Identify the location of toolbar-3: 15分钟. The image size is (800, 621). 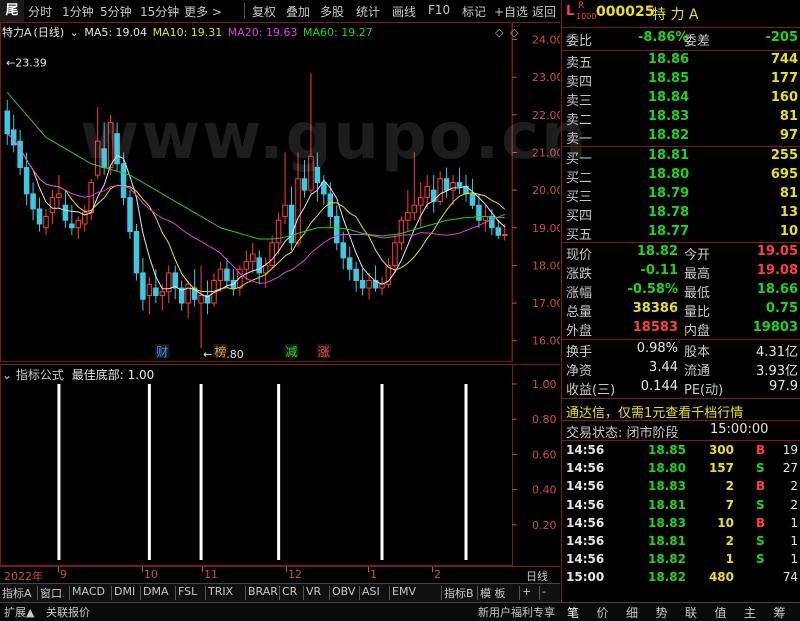
(159, 11).